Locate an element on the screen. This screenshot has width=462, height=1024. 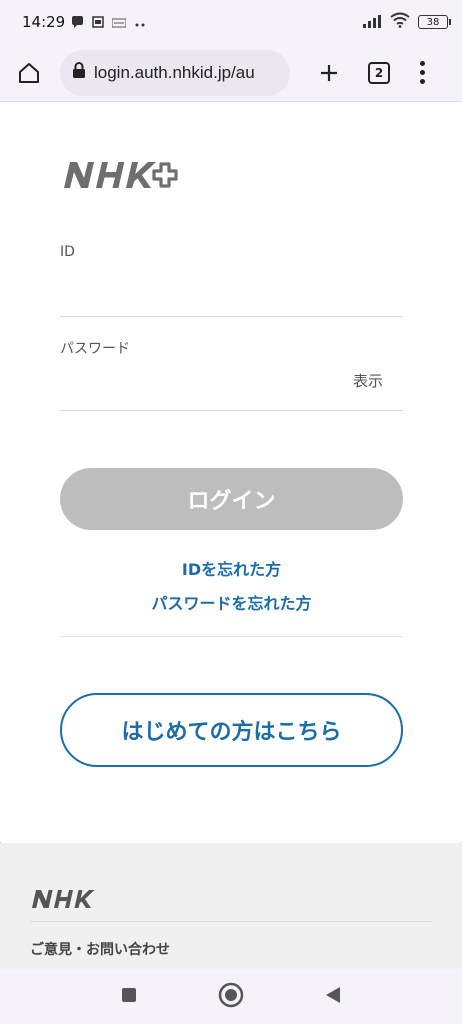
system-nav-bar is located at coordinates (231, 997).